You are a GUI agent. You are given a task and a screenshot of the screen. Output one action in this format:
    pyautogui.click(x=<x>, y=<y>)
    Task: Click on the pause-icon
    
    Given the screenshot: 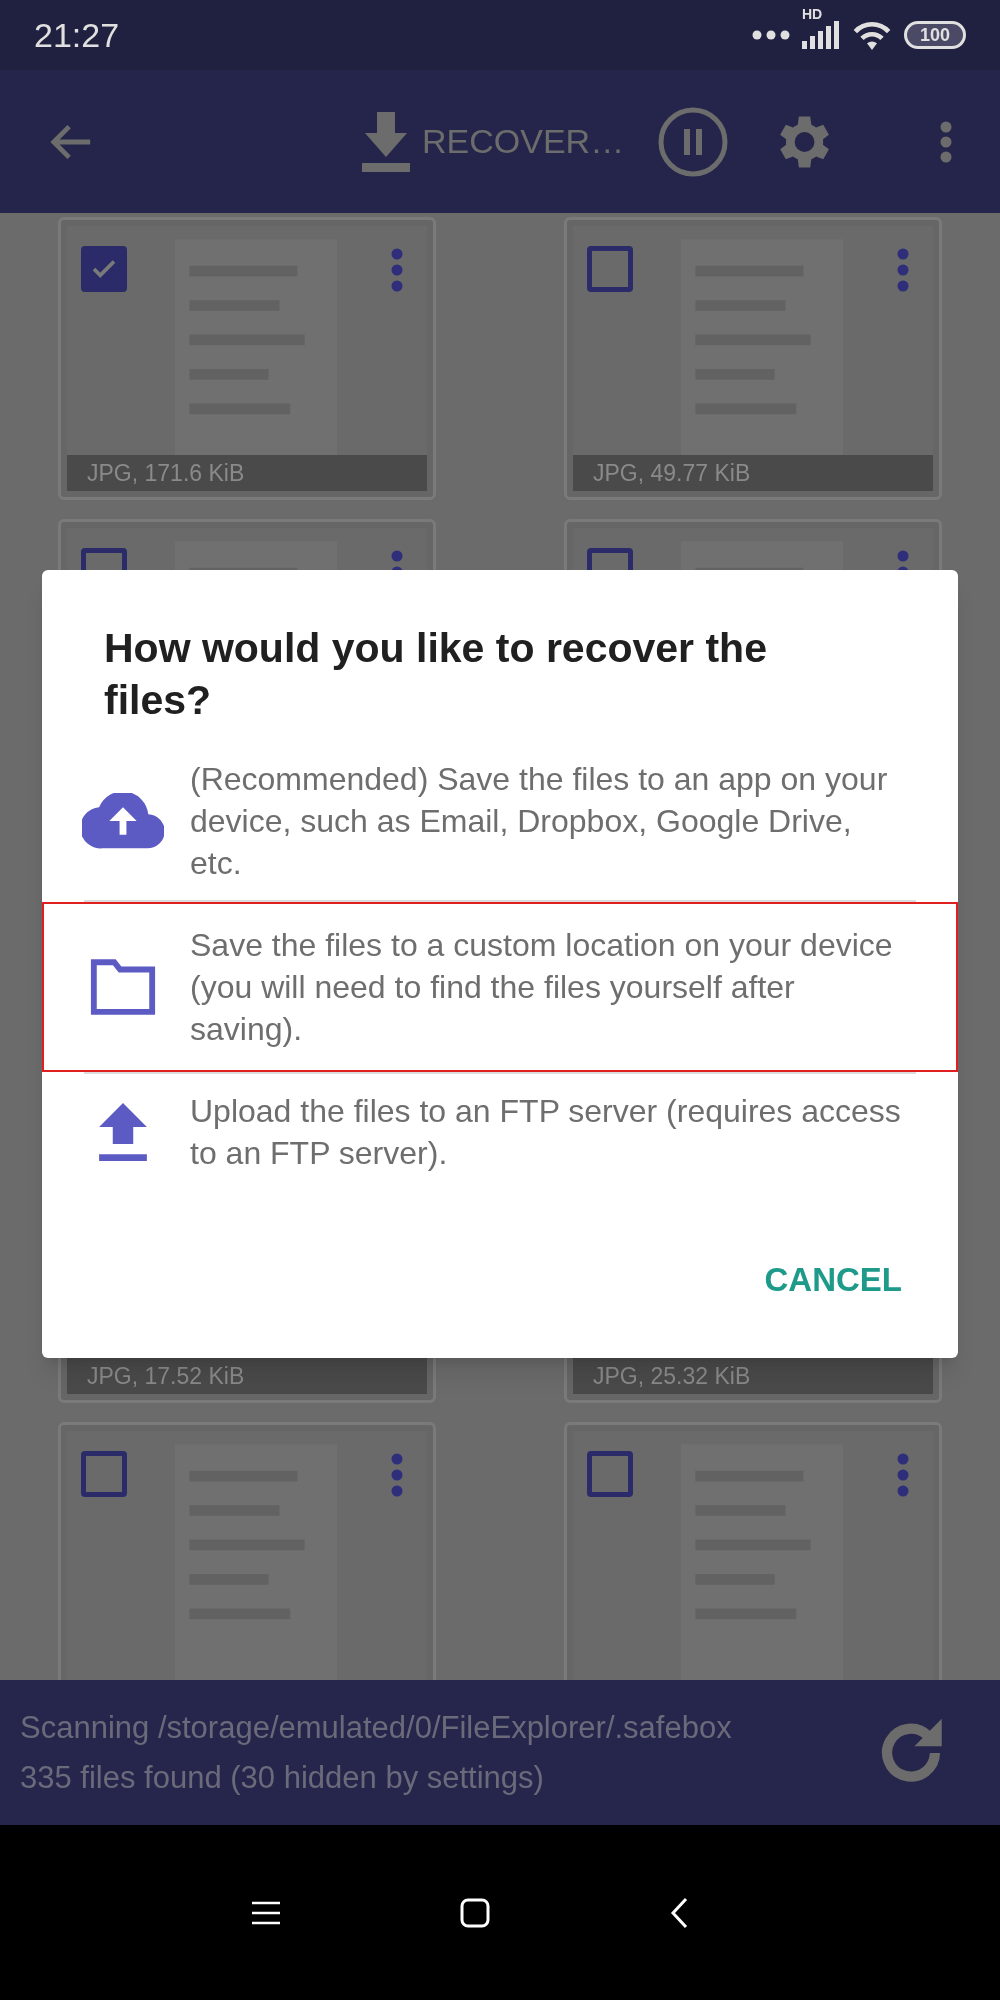 What is the action you would take?
    pyautogui.click(x=693, y=141)
    